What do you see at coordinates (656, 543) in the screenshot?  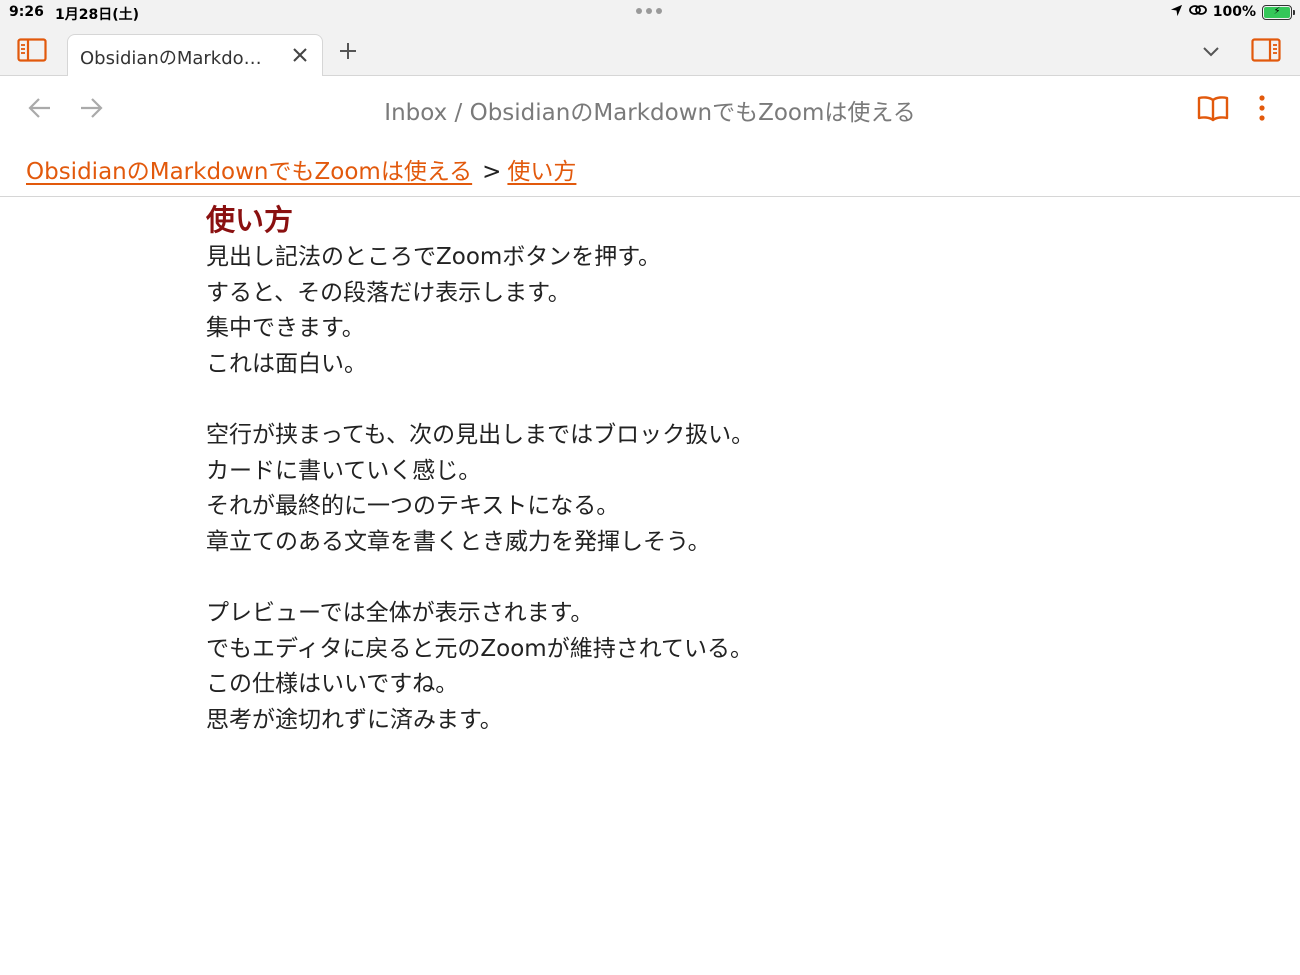 I see `text-line: 章立てのある文章を書くとき威力を発揮しそう。` at bounding box center [656, 543].